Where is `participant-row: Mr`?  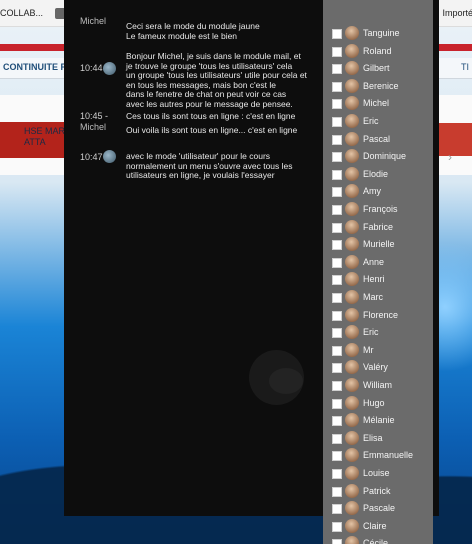
participant-row: Mr is located at coordinates (378, 350).